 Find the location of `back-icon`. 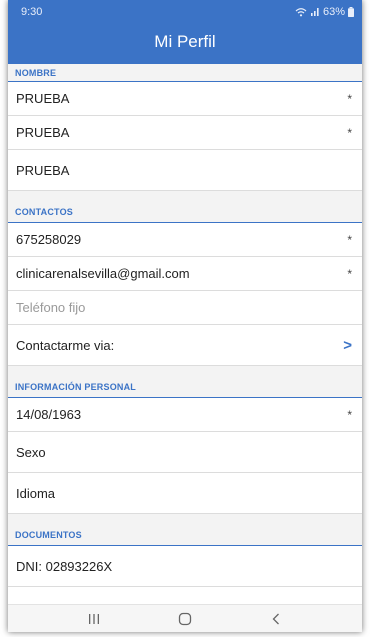

back-icon is located at coordinates (276, 619).